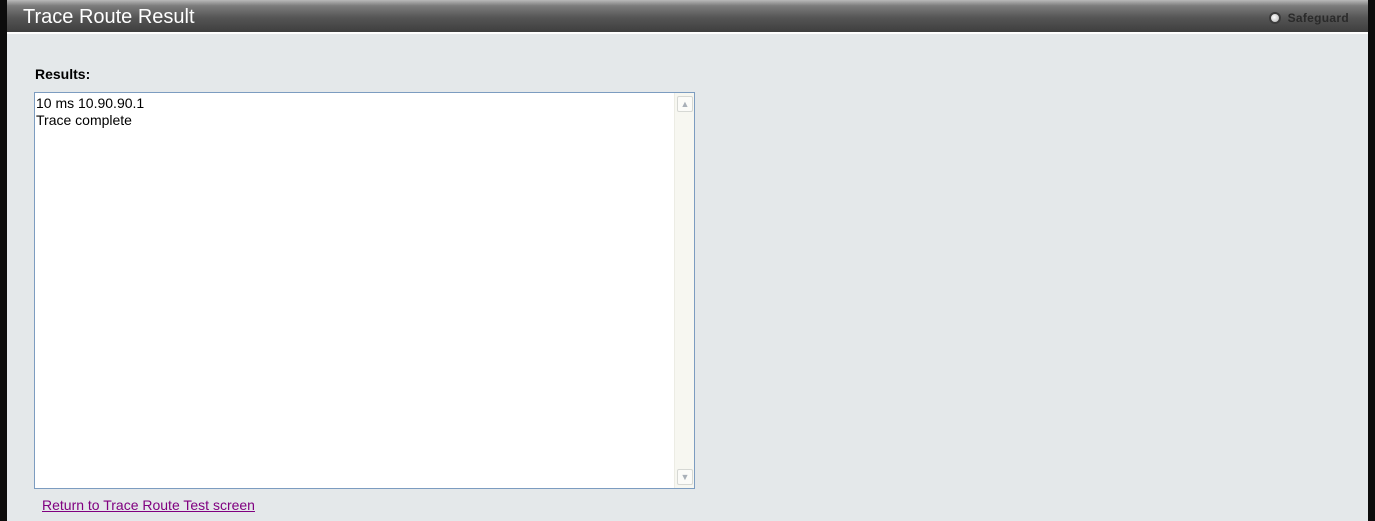 This screenshot has height=521, width=1375. What do you see at coordinates (687, 17) in the screenshot?
I see `title-bar: Trace Route Result Safeguard` at bounding box center [687, 17].